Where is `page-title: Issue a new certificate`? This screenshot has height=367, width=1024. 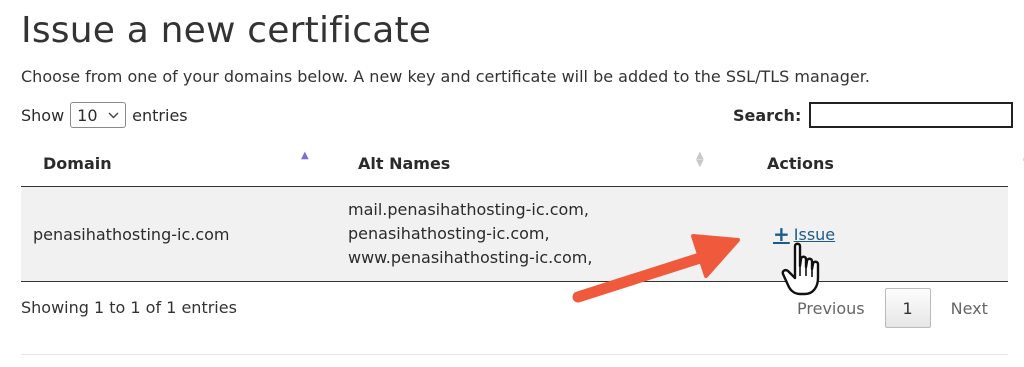 page-title: Issue a new certificate is located at coordinates (226, 30).